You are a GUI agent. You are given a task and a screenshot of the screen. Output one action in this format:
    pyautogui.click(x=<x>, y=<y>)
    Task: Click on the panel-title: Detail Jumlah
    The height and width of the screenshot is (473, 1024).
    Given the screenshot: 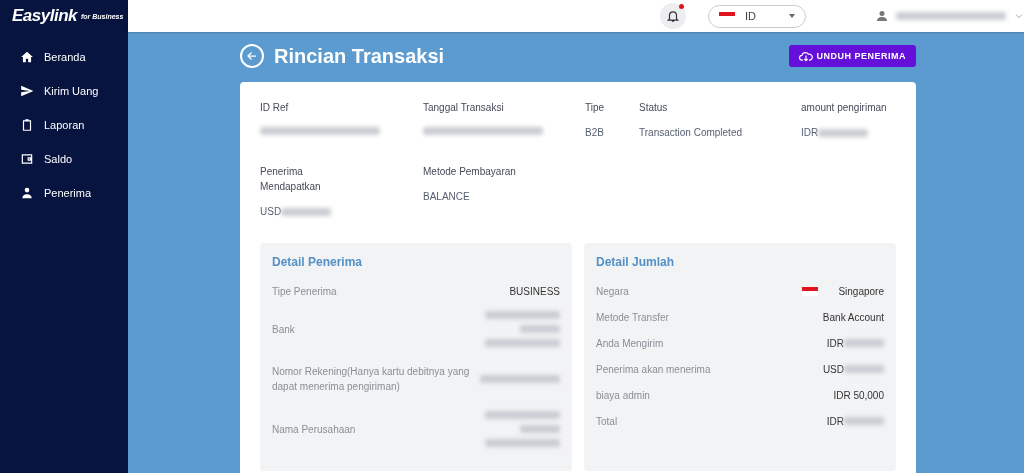 What is the action you would take?
    pyautogui.click(x=636, y=262)
    